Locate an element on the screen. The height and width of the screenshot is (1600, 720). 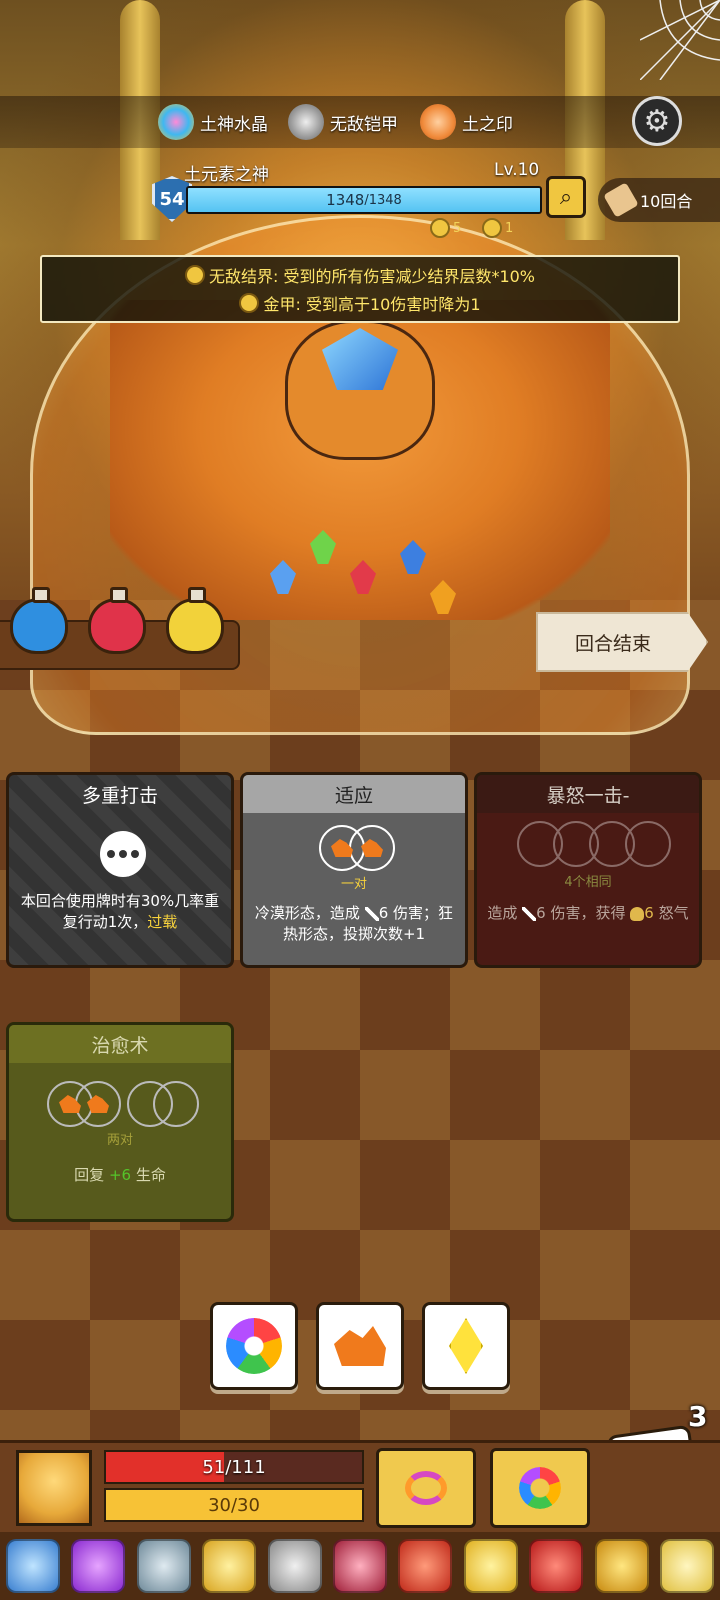
remaining-rolls: 3 is located at coordinates (698, 1416).